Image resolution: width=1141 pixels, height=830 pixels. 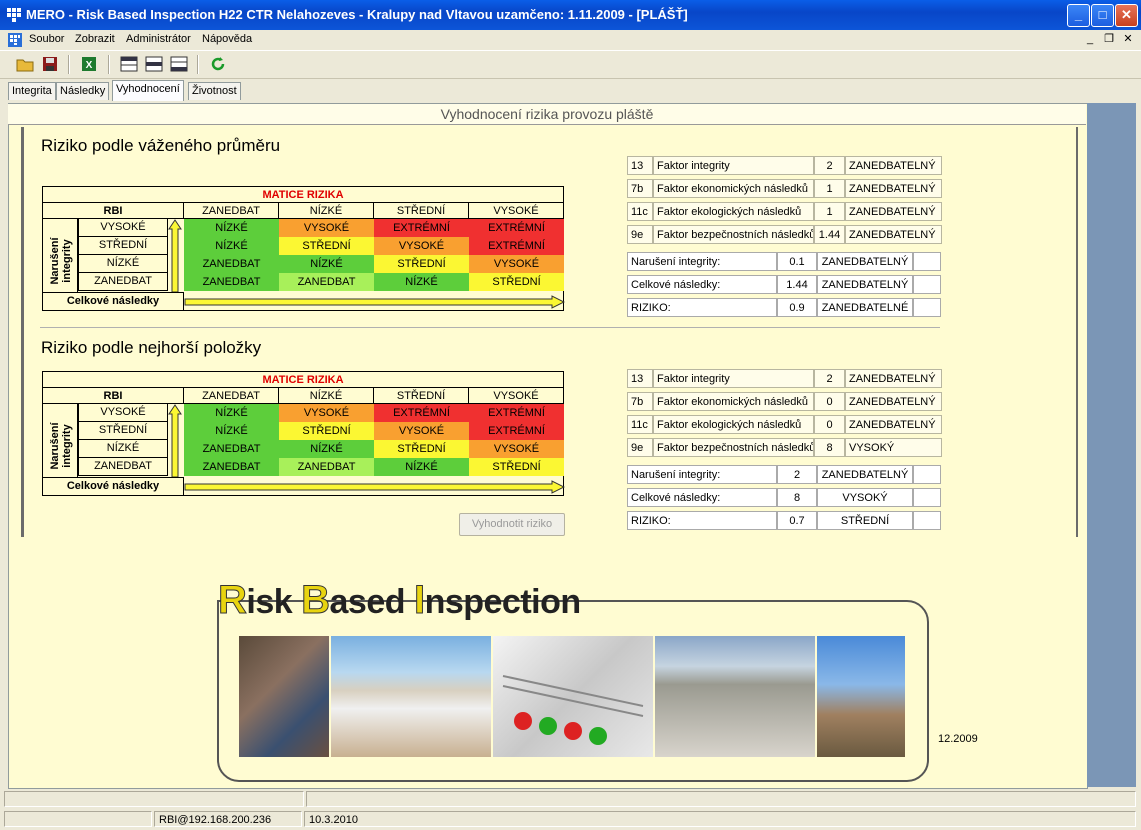 What do you see at coordinates (893, 447) in the screenshot?
I see `factor-level: VYSOKÝ` at bounding box center [893, 447].